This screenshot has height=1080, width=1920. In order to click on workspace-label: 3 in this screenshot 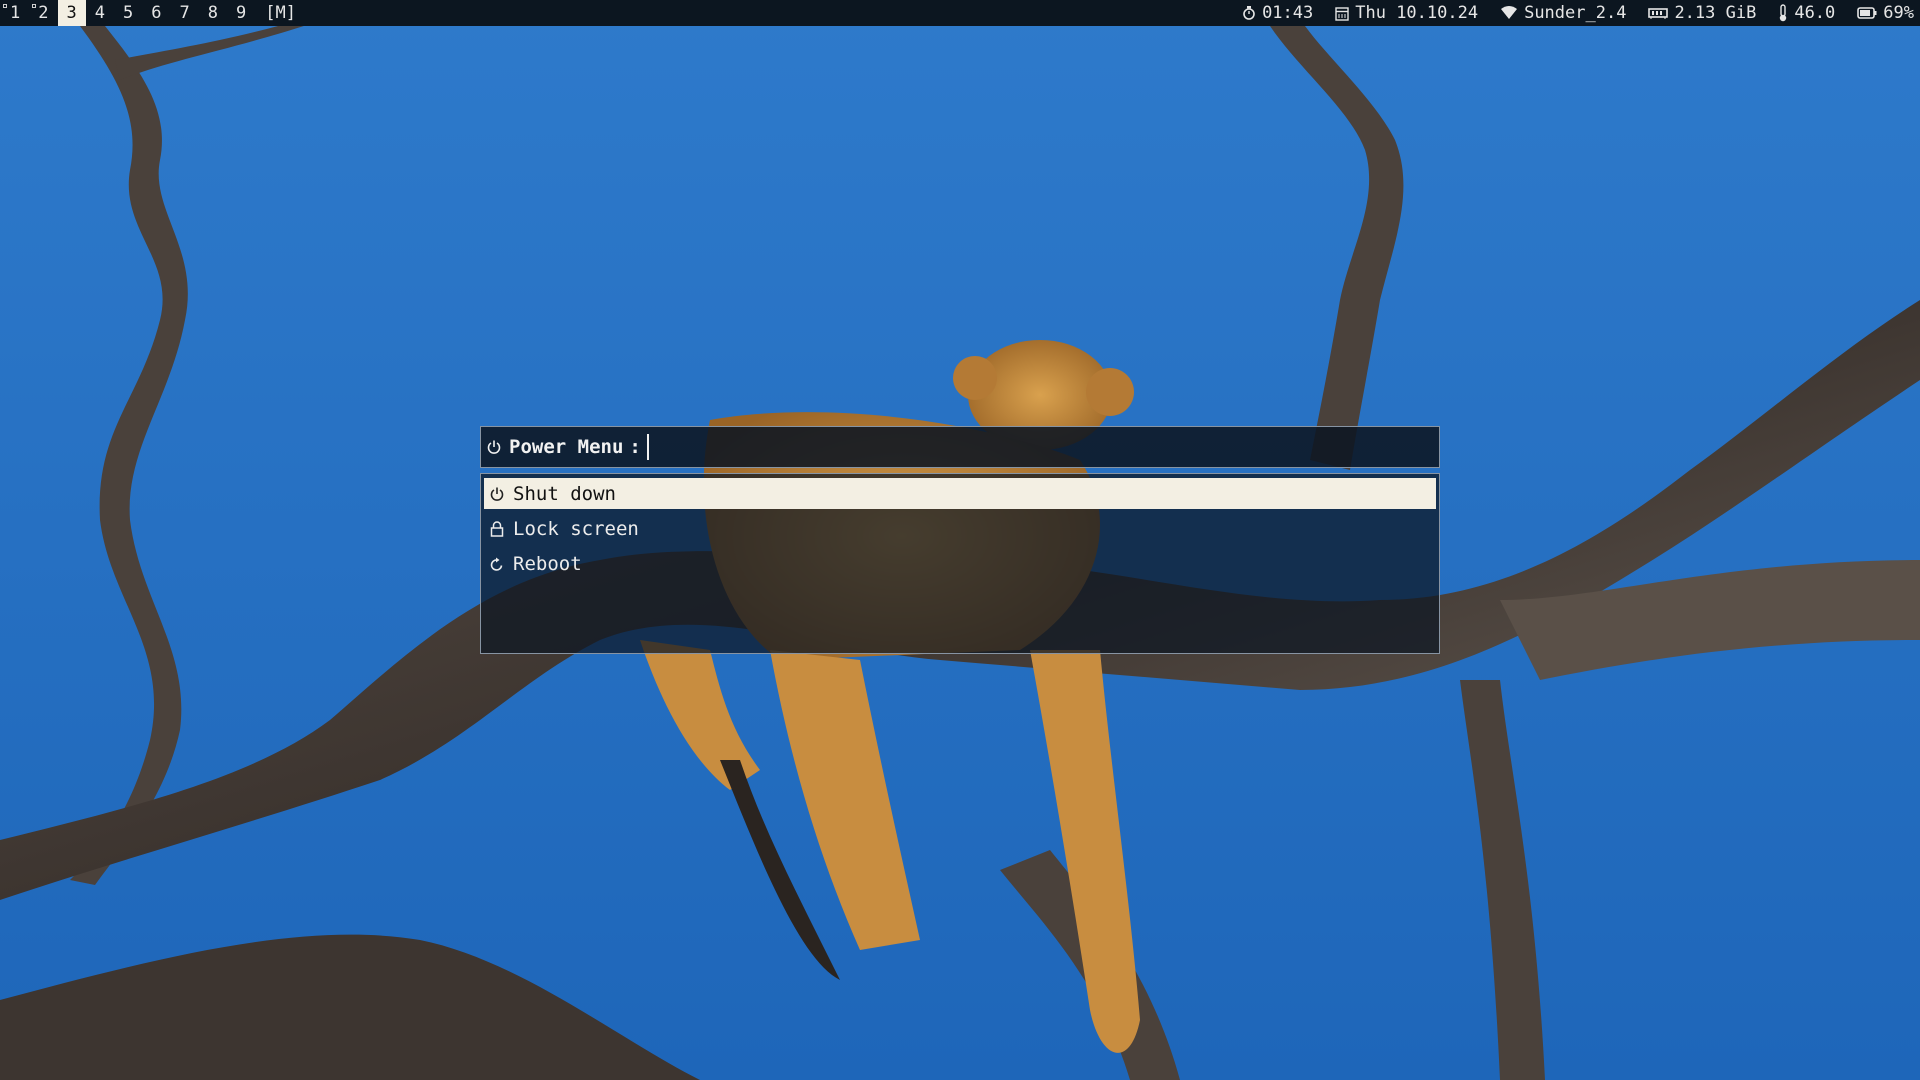, I will do `click(71, 13)`.